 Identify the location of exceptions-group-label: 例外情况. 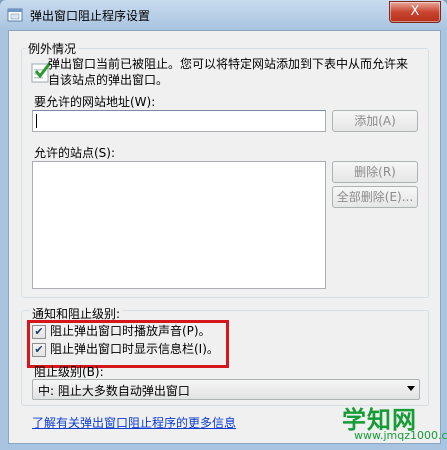
(52, 48).